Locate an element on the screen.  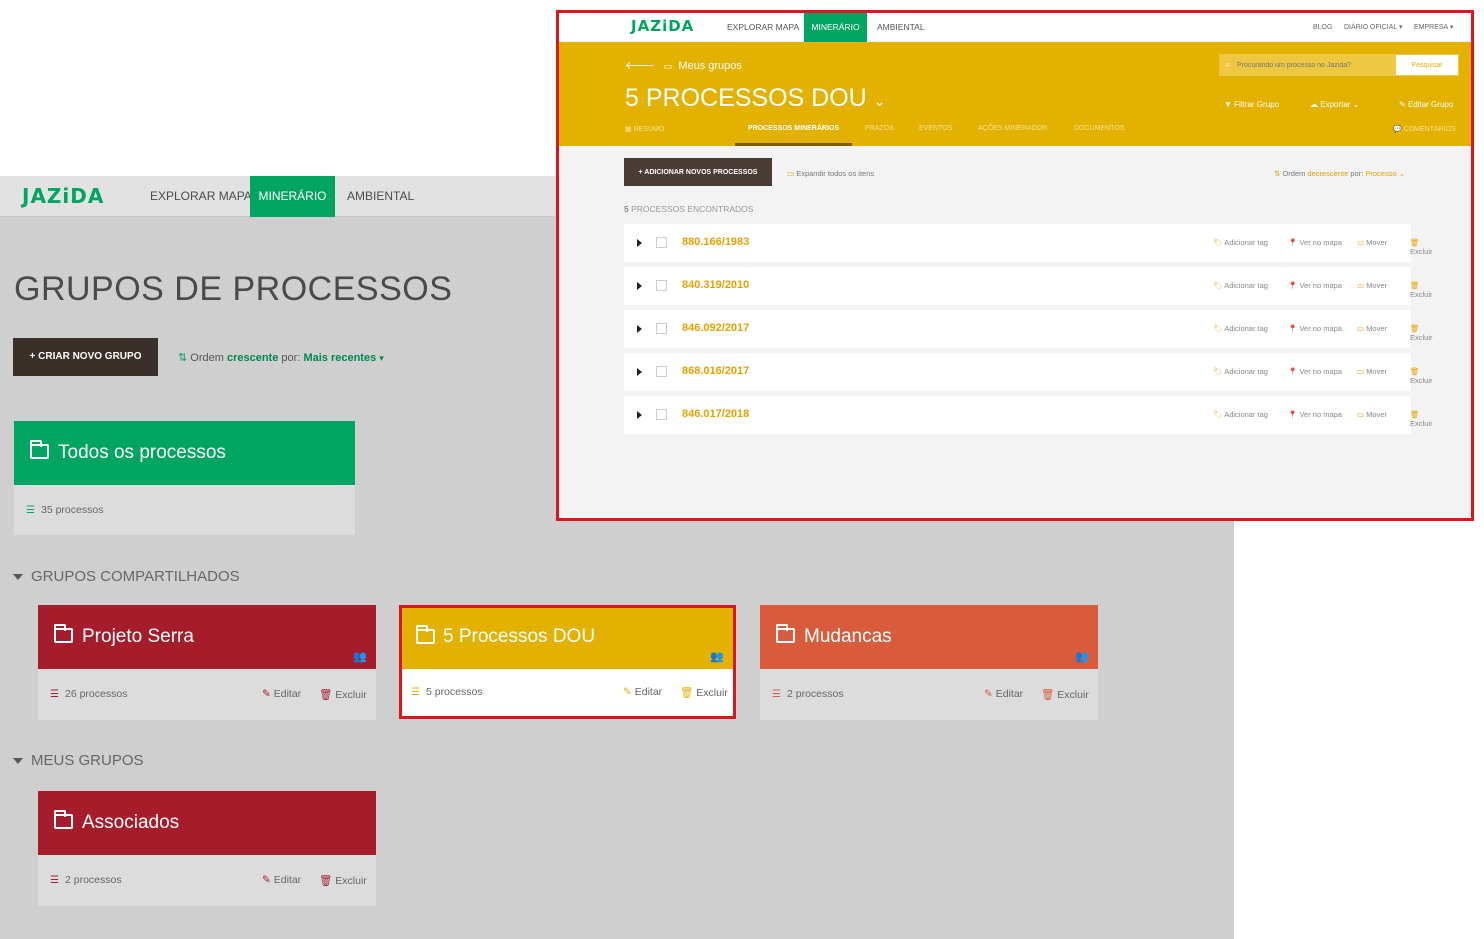
group-card-header: Associados is located at coordinates (207, 823).